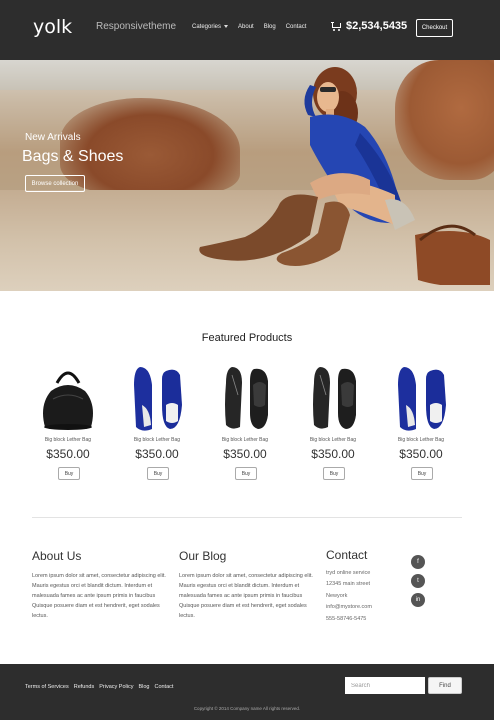  I want to click on site-logo: yolk, so click(52, 27).